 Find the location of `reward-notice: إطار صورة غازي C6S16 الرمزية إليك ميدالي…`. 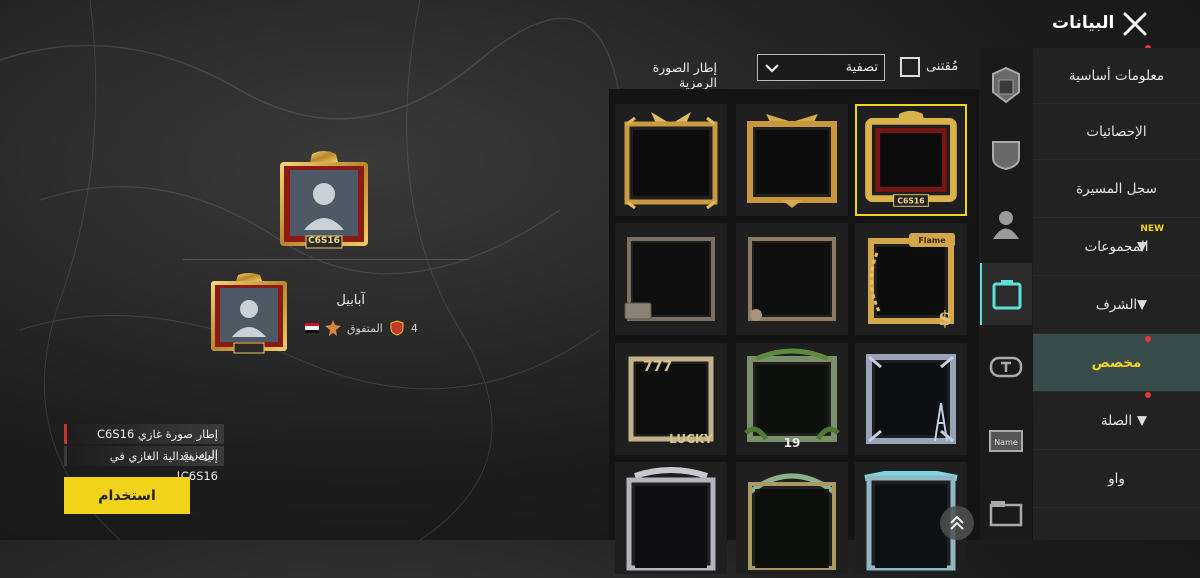

reward-notice: إطار صورة غازي C6S16 الرمزية إليك ميدالي… is located at coordinates (144, 453).